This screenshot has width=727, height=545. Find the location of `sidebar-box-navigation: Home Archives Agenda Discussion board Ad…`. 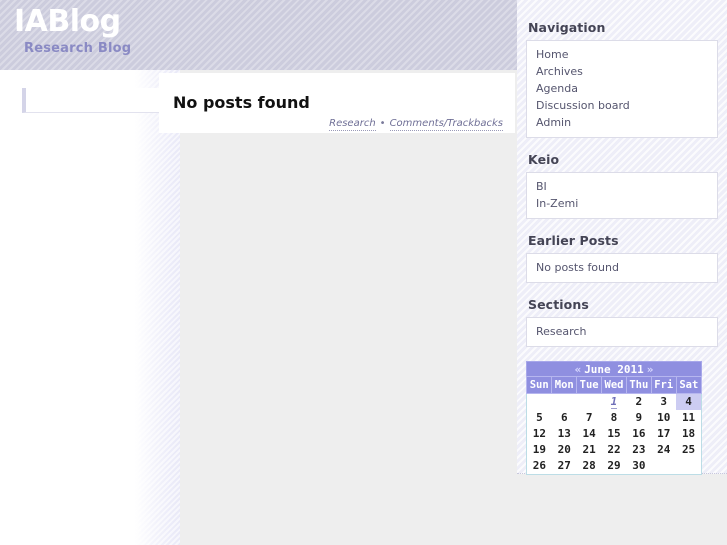

sidebar-box-navigation: Home Archives Agenda Discussion board Ad… is located at coordinates (622, 89).